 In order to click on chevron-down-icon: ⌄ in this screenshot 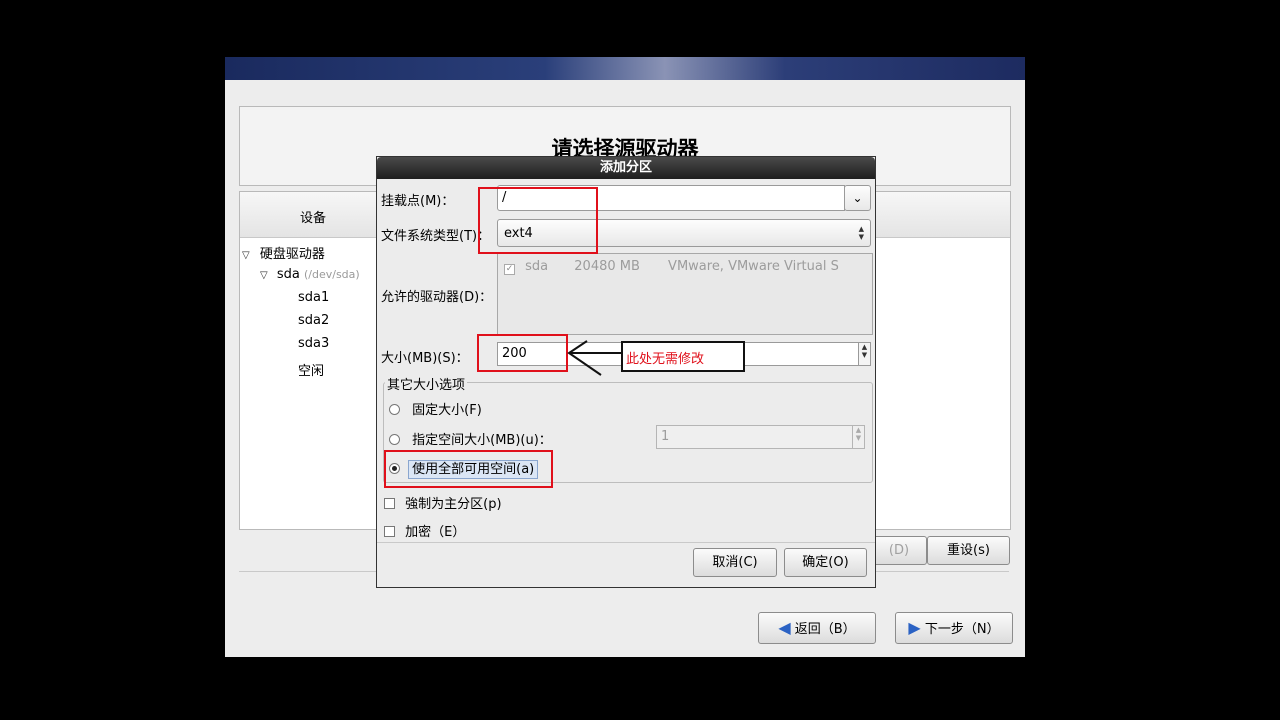, I will do `click(857, 198)`.